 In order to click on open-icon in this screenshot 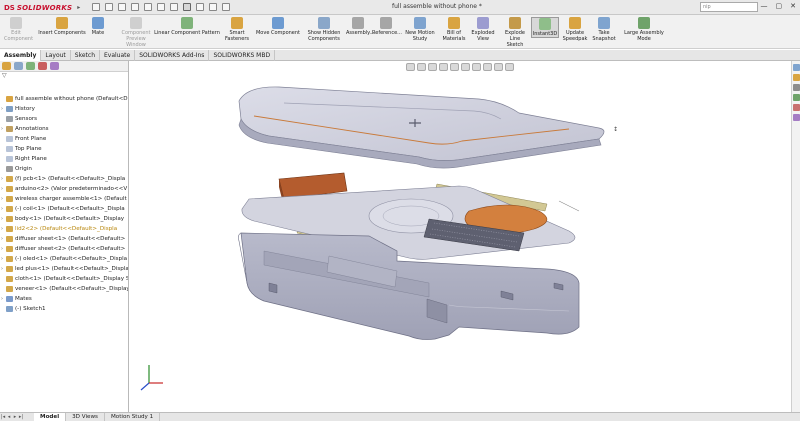, I will do `click(122, 7)`.